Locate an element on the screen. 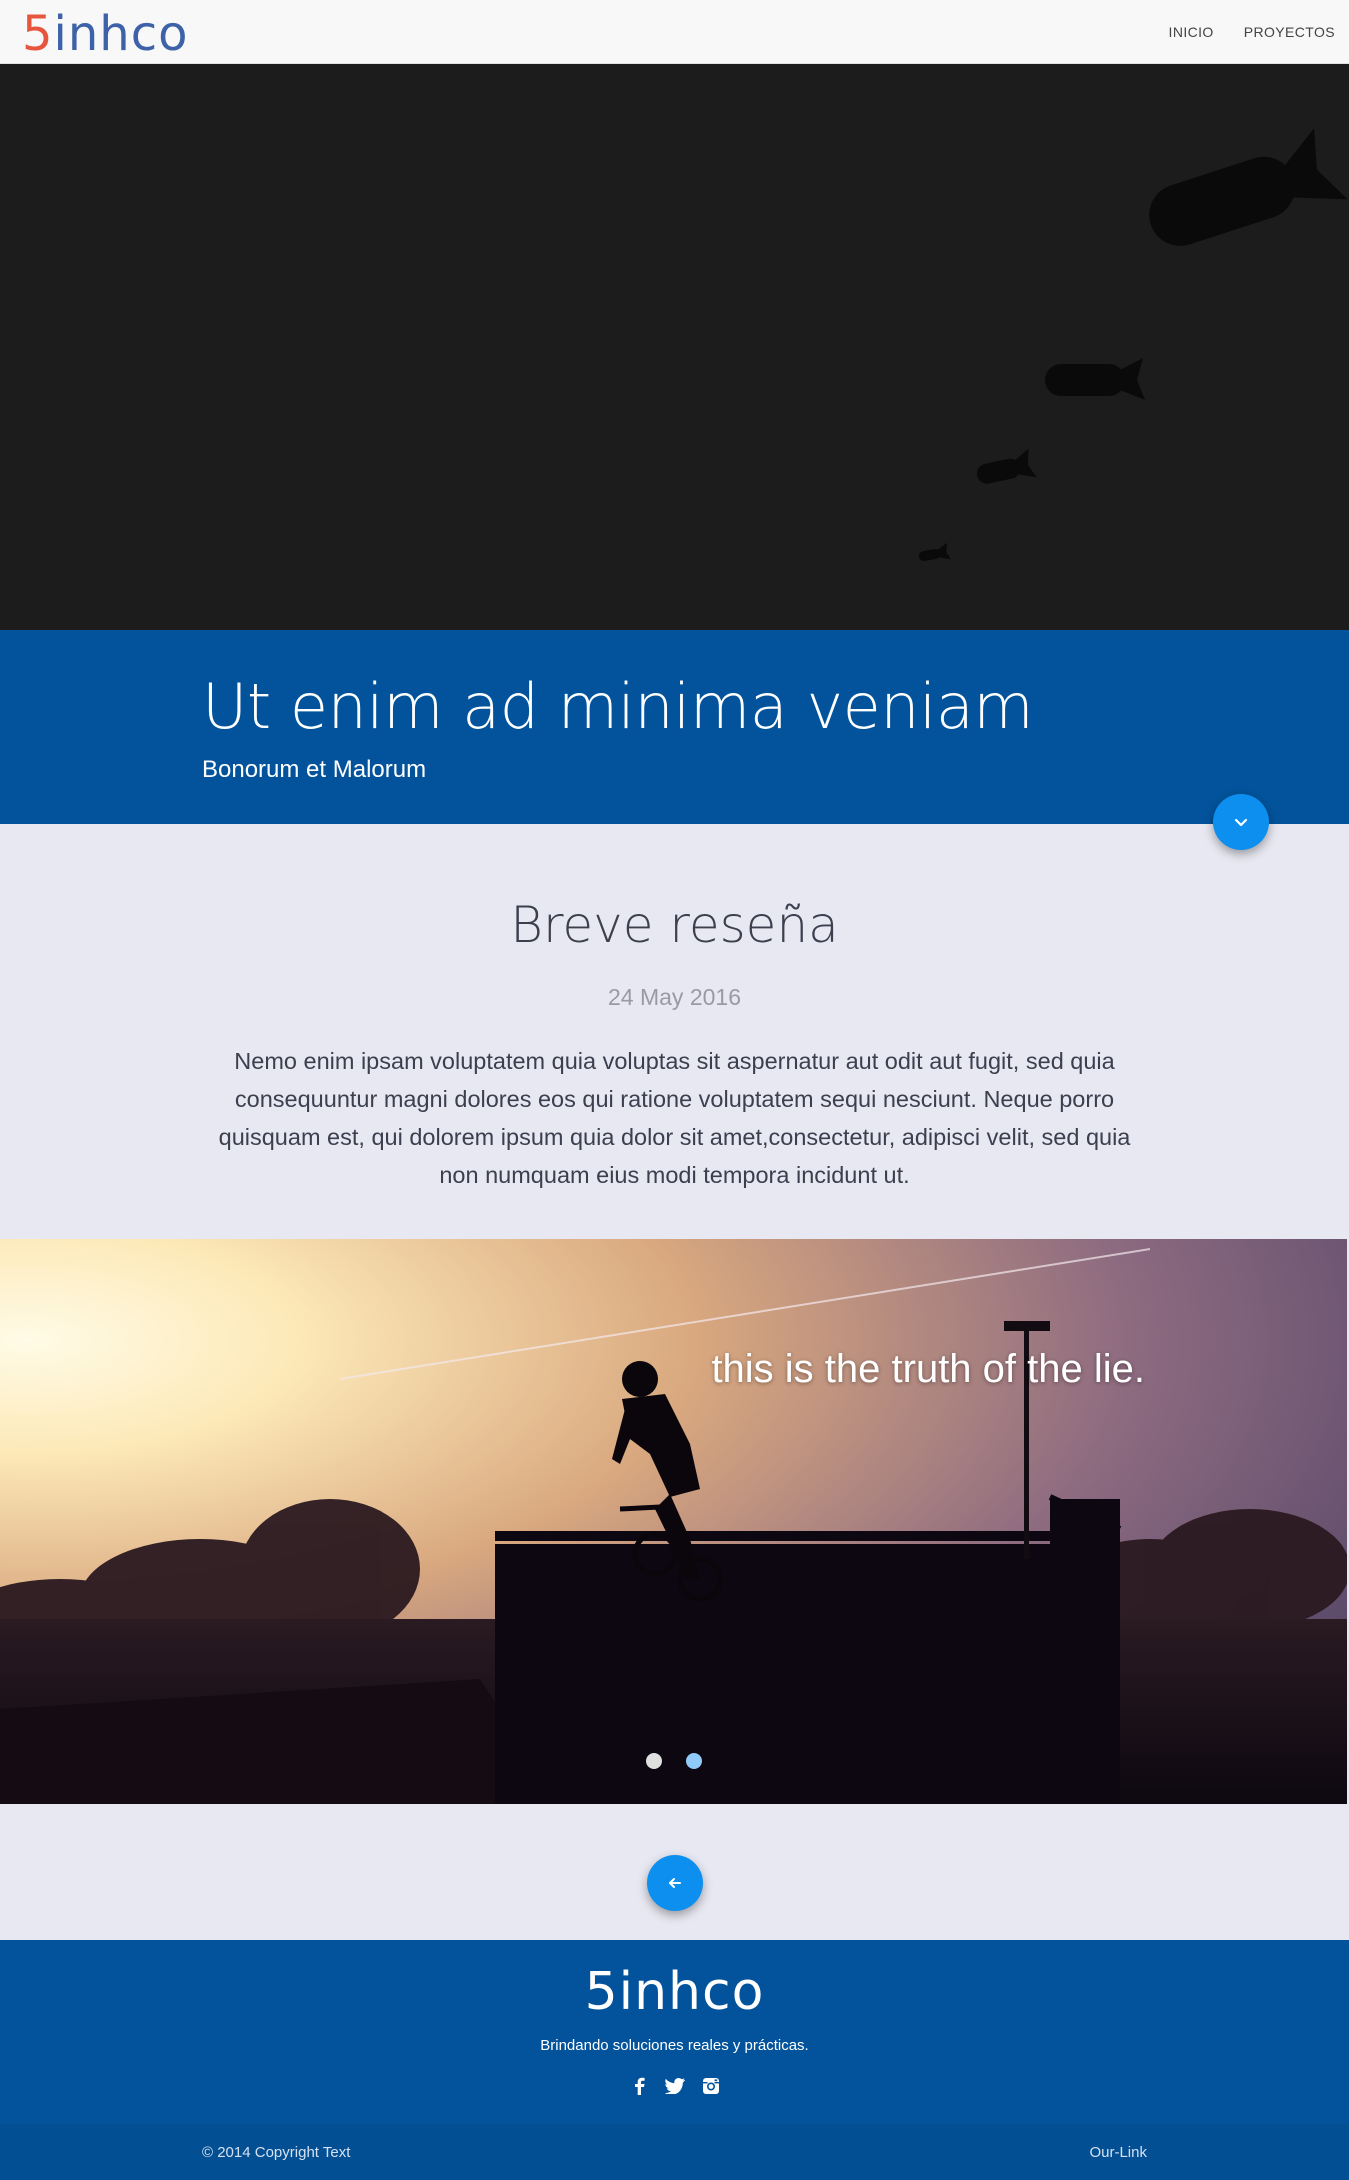 This screenshot has width=1349, height=2180. logo-rest: inhco is located at coordinates (121, 34).